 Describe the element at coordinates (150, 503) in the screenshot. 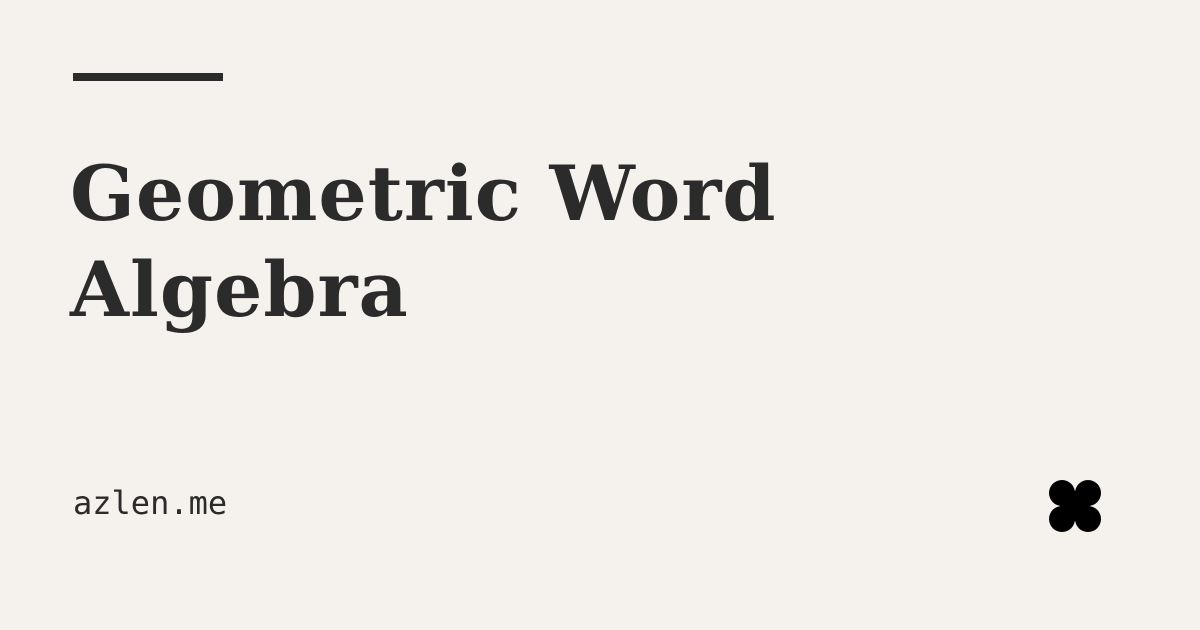

I see `site-url: azlen.me` at that location.